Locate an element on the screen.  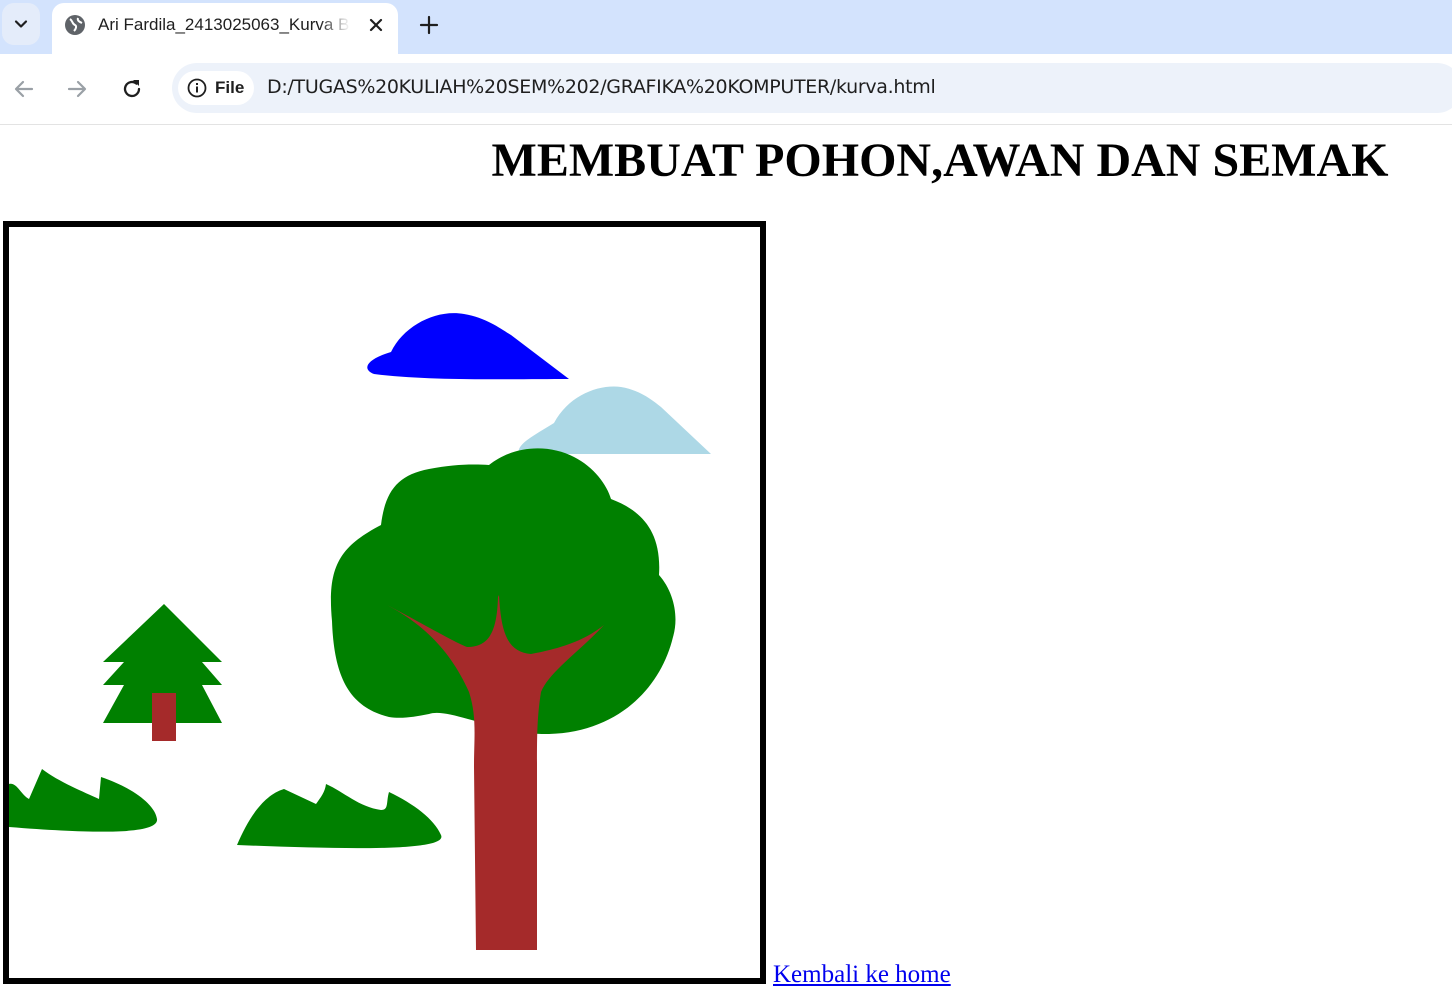
info-icon is located at coordinates (197, 88).